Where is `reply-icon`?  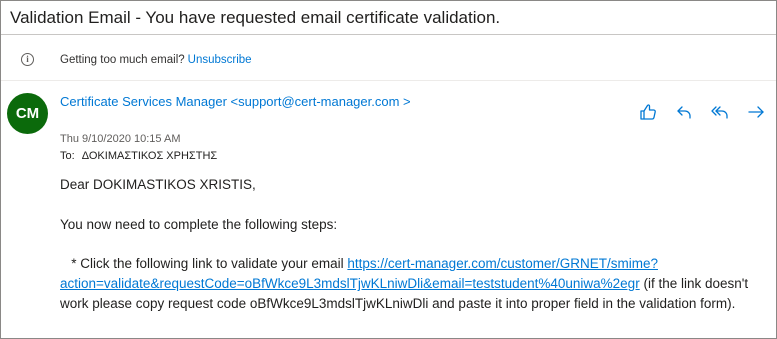 reply-icon is located at coordinates (684, 112).